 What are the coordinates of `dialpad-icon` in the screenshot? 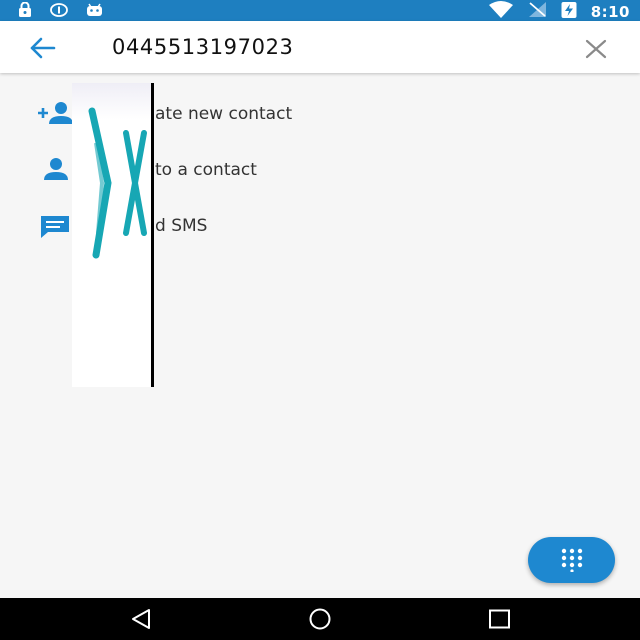 It's located at (572, 560).